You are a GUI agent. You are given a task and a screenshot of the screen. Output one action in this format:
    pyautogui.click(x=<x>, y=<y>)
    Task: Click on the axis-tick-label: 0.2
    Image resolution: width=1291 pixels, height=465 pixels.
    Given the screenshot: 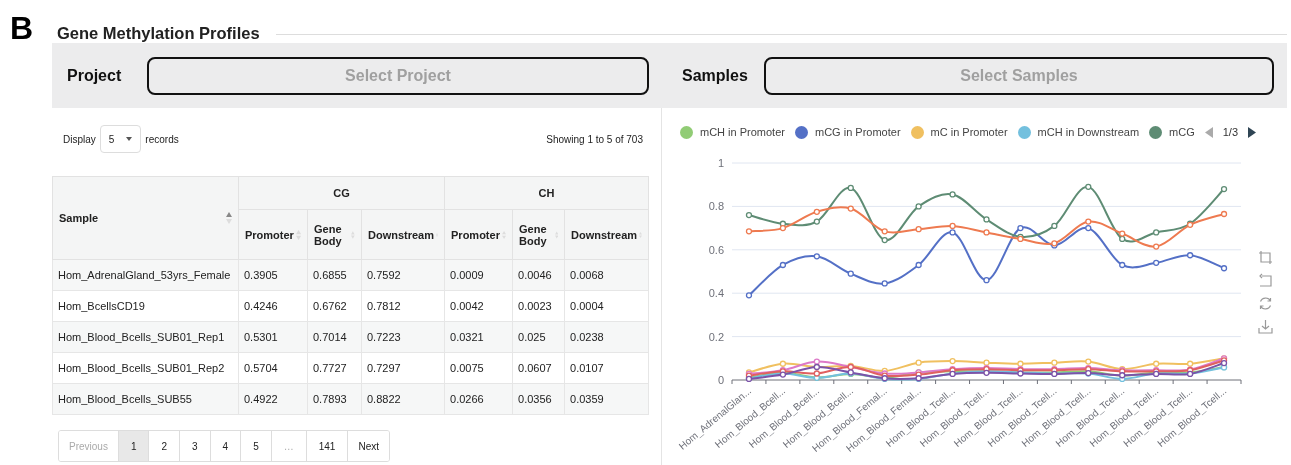 What is the action you would take?
    pyautogui.click(x=716, y=336)
    